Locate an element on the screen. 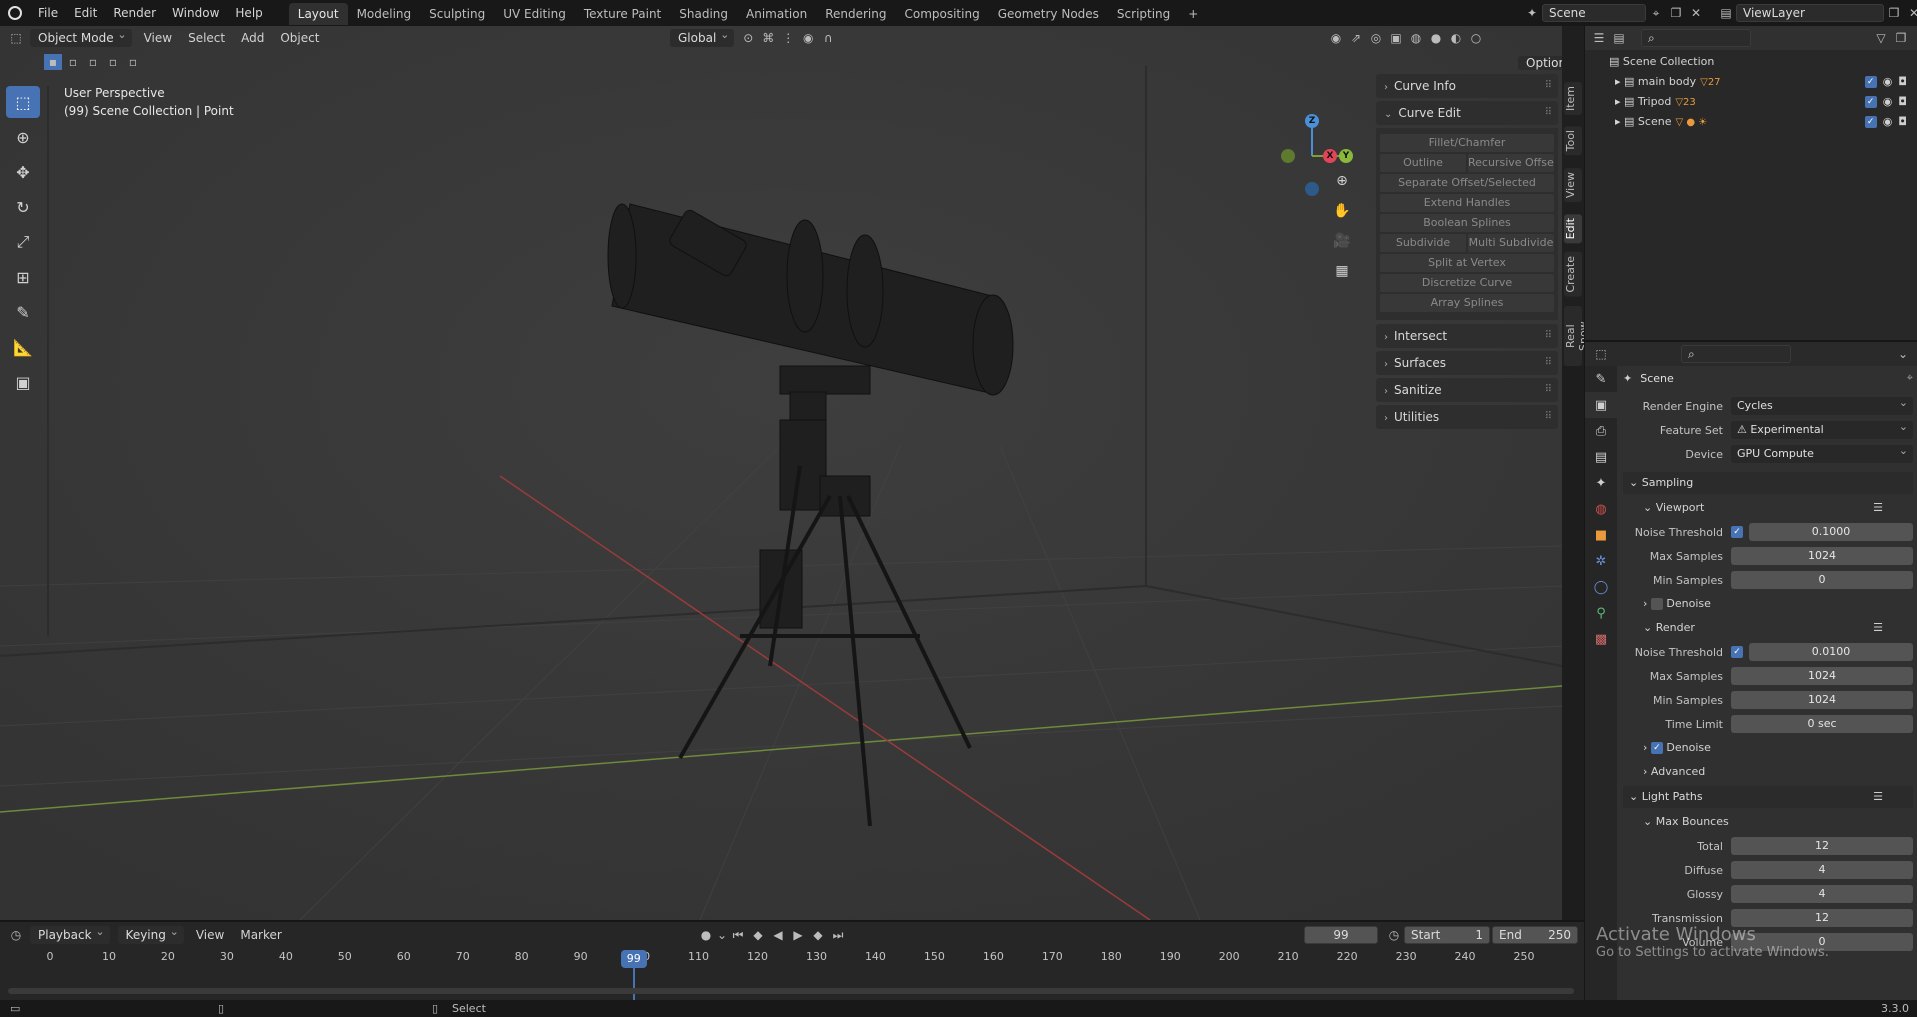 The width and height of the screenshot is (1917, 1017). outliner-item-main-body: ▸ ▤ main body ▽27 ✓ ◉ ◘ is located at coordinates (1751, 82).